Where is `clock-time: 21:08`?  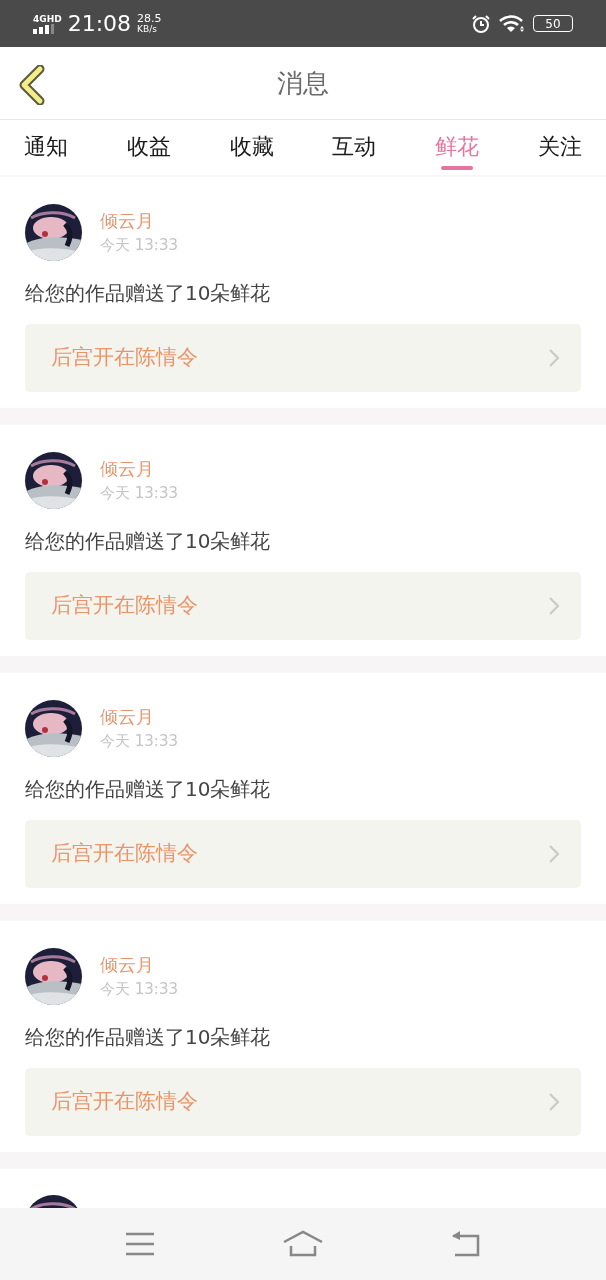 clock-time: 21:08 is located at coordinates (99, 23).